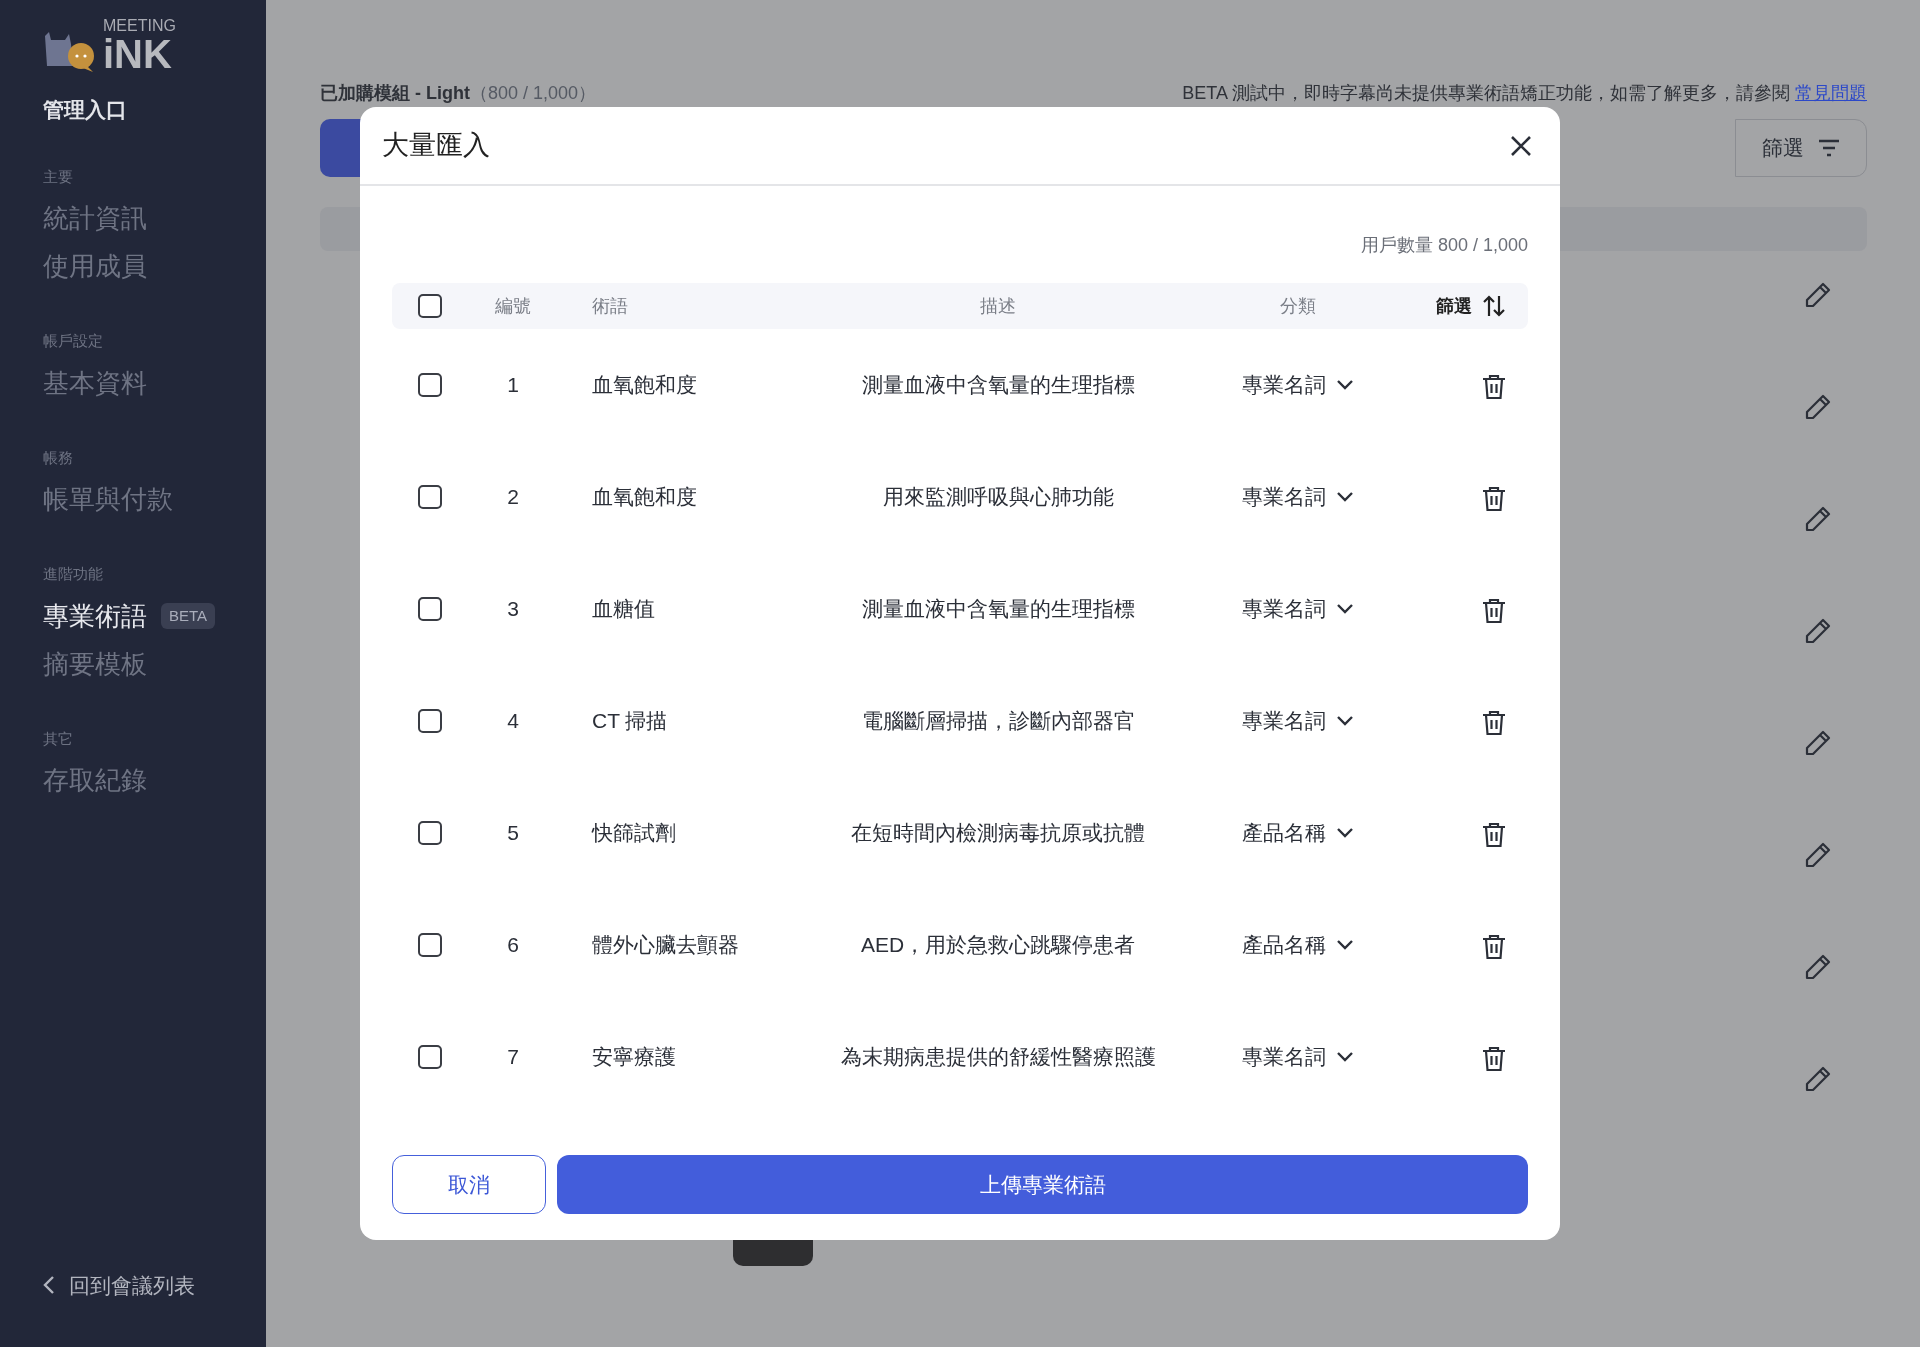  What do you see at coordinates (998, 306) in the screenshot?
I see `column-header: 描述` at bounding box center [998, 306].